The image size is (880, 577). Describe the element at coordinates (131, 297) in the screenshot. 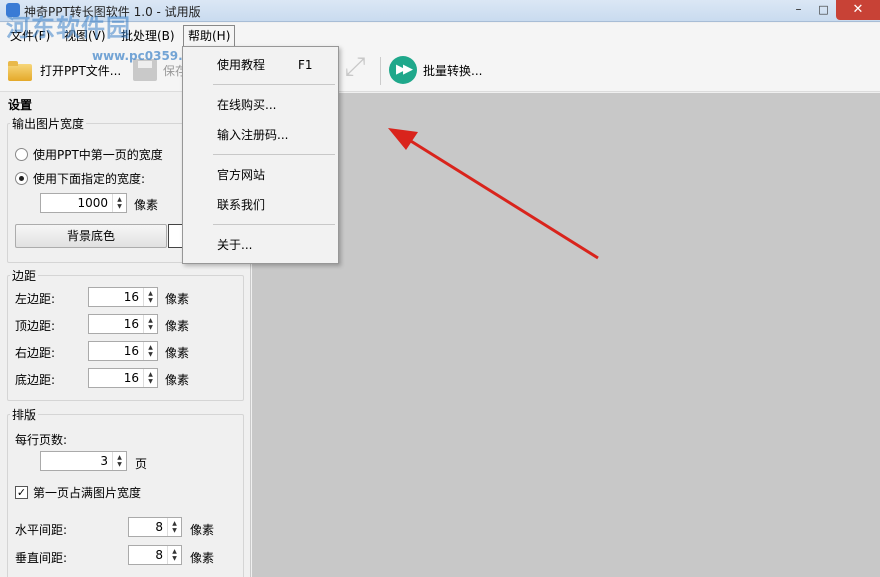

I see `left-margin-value: 16` at that location.